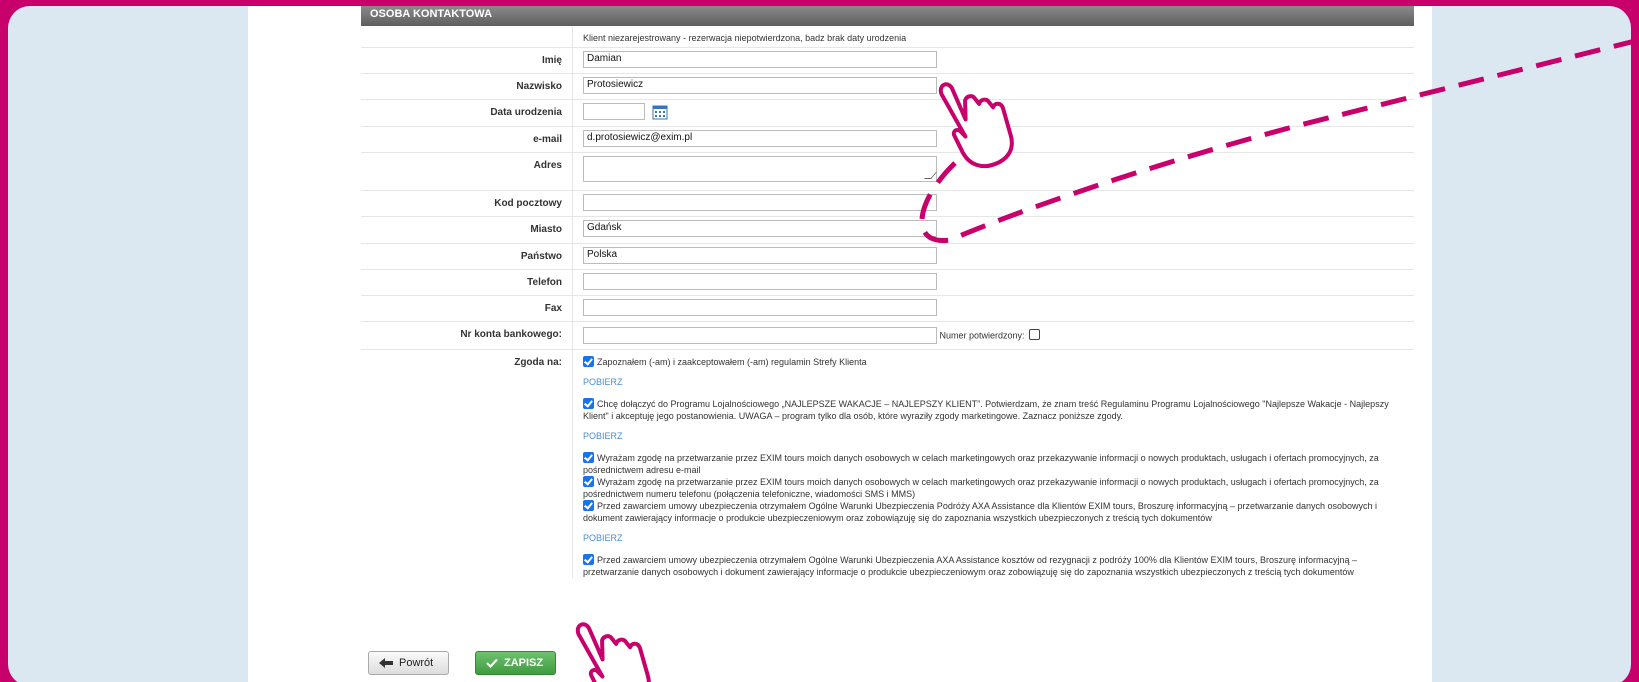 This screenshot has height=682, width=1639. What do you see at coordinates (466, 86) in the screenshot?
I see `last-name-label: Nazwisko` at bounding box center [466, 86].